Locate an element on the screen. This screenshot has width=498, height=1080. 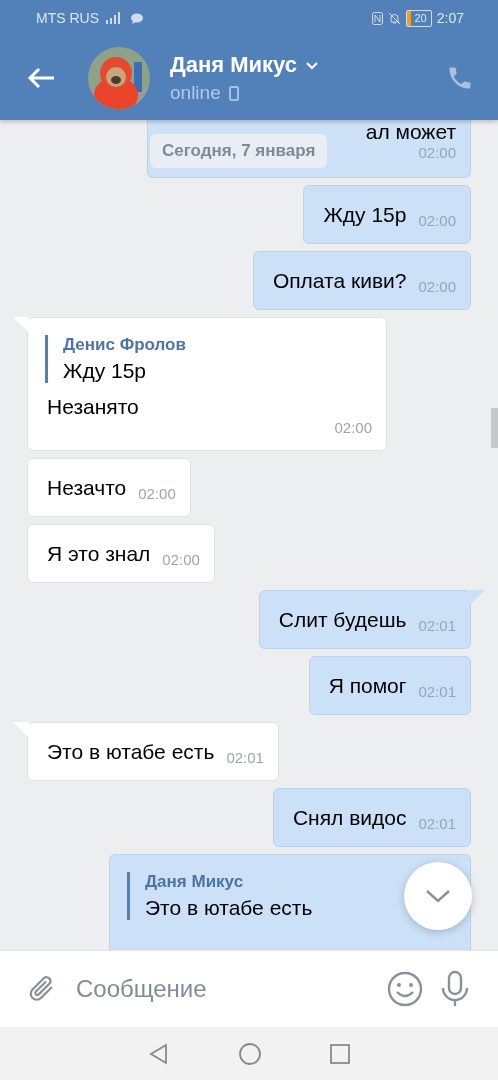
phone-device-icon is located at coordinates (233, 93).